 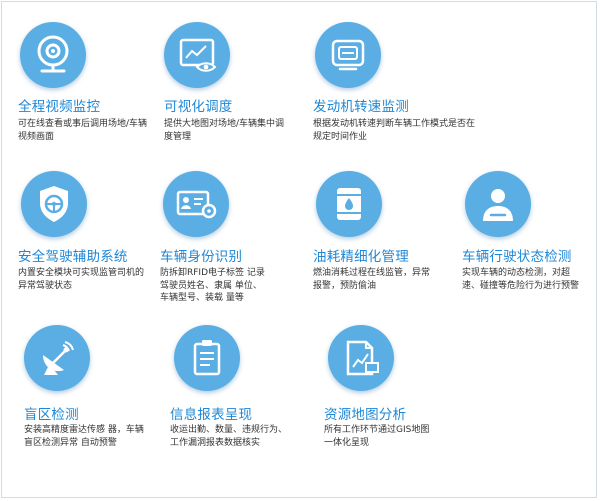 What do you see at coordinates (81, 279) in the screenshot?
I see `feature-description: 内置安全模块可实现监管司机的异常驾驶状态` at bounding box center [81, 279].